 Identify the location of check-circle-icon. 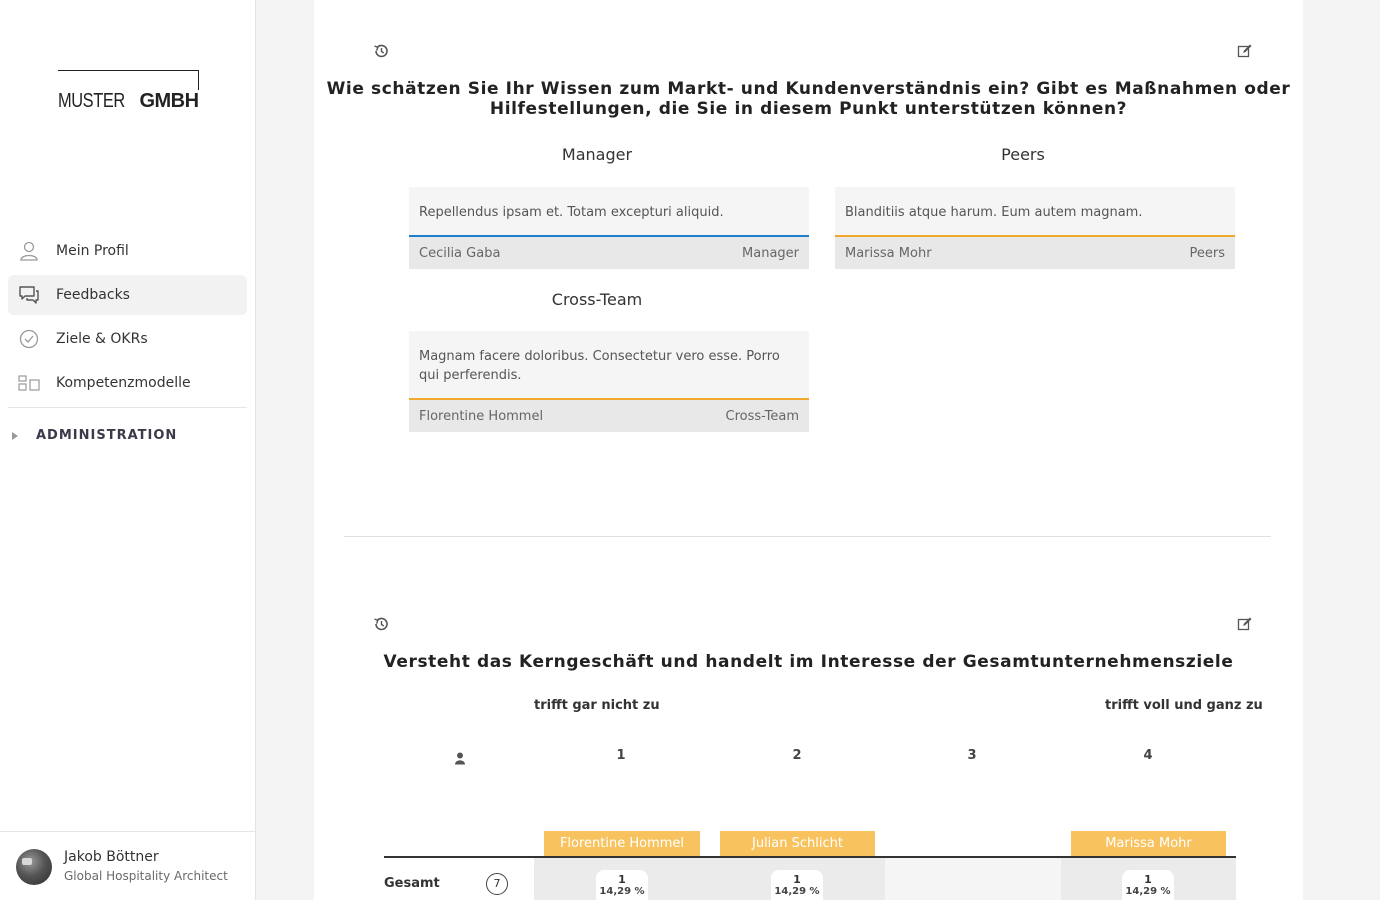
(29, 339).